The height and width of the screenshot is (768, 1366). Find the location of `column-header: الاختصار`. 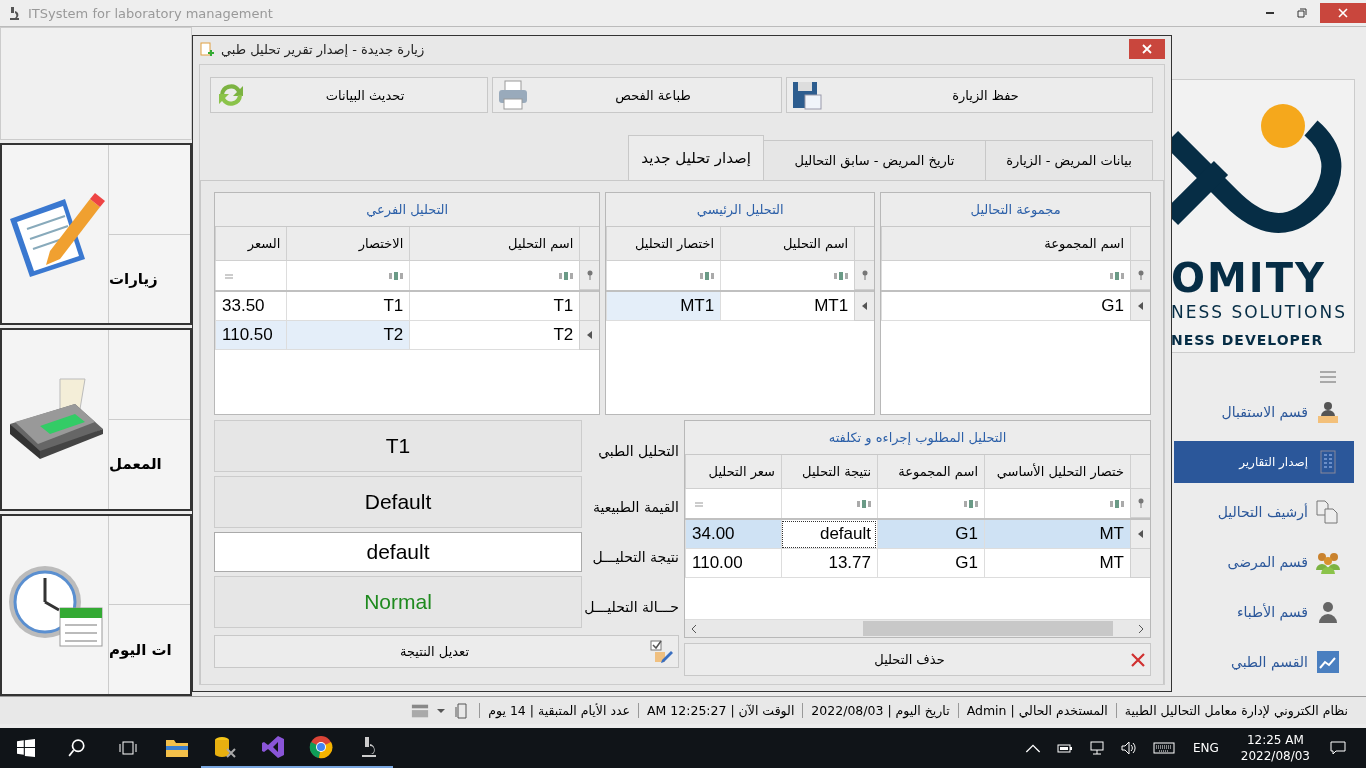

column-header: الاختصار is located at coordinates (348, 244).